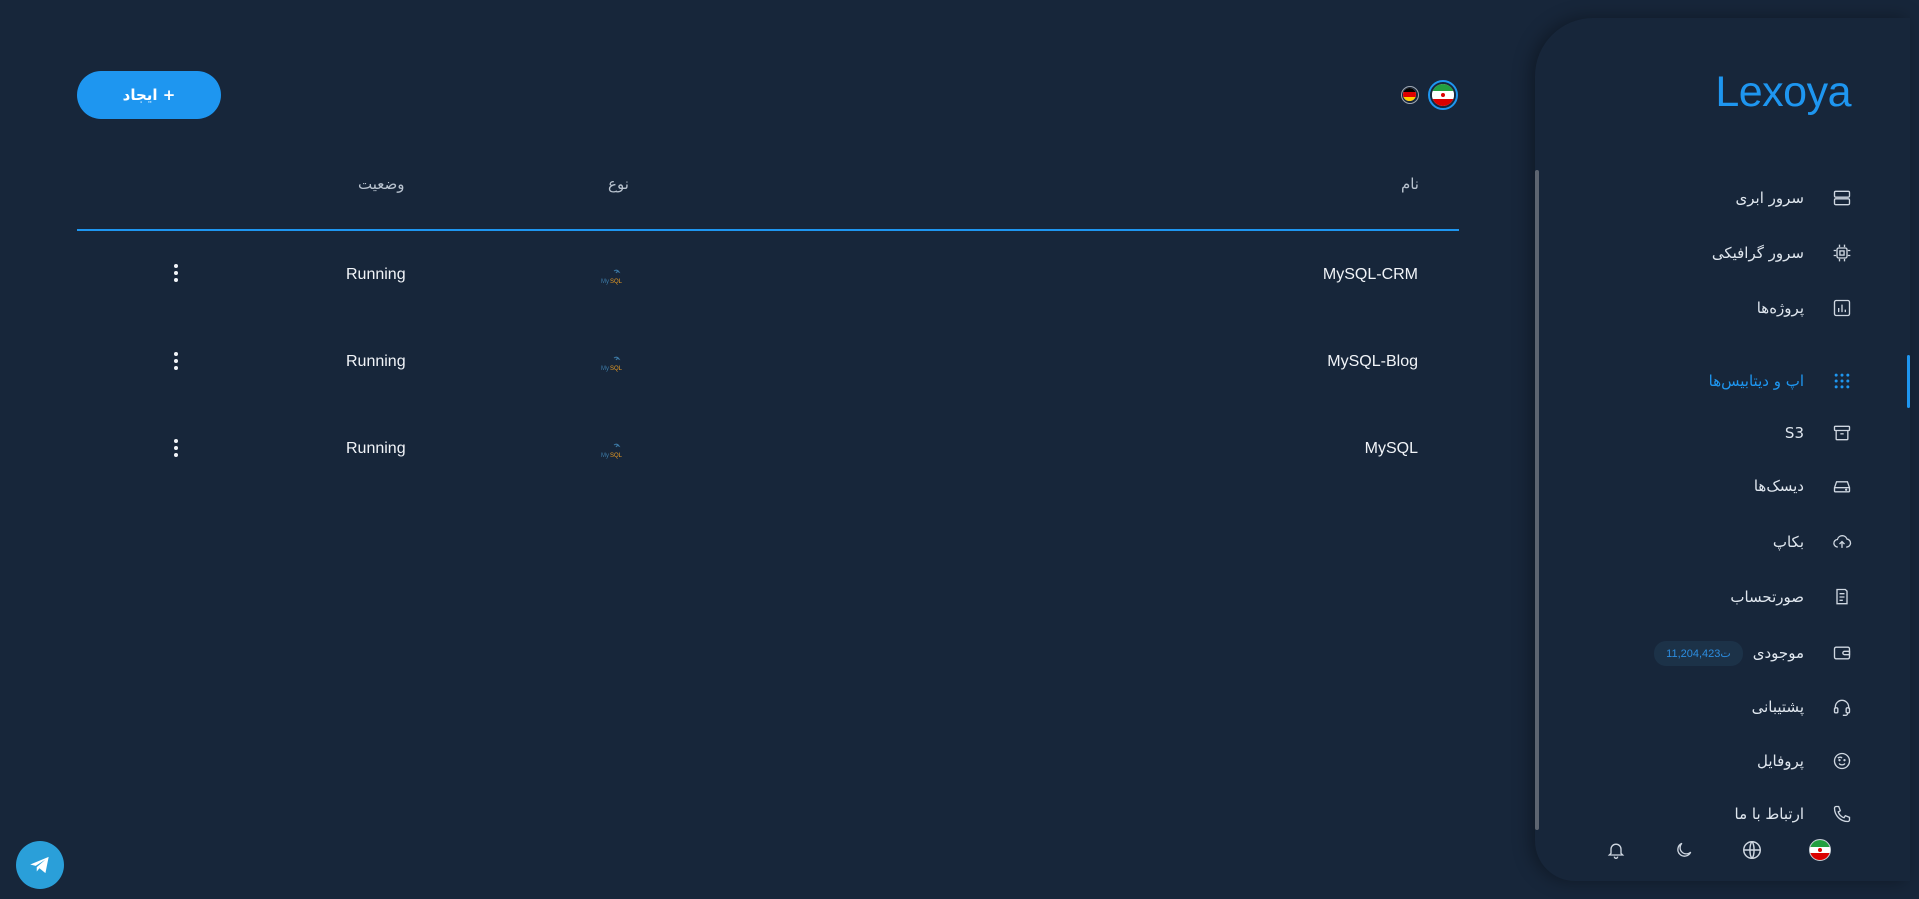 The width and height of the screenshot is (1919, 899). What do you see at coordinates (1842, 542) in the screenshot?
I see `cloud-upload-icon` at bounding box center [1842, 542].